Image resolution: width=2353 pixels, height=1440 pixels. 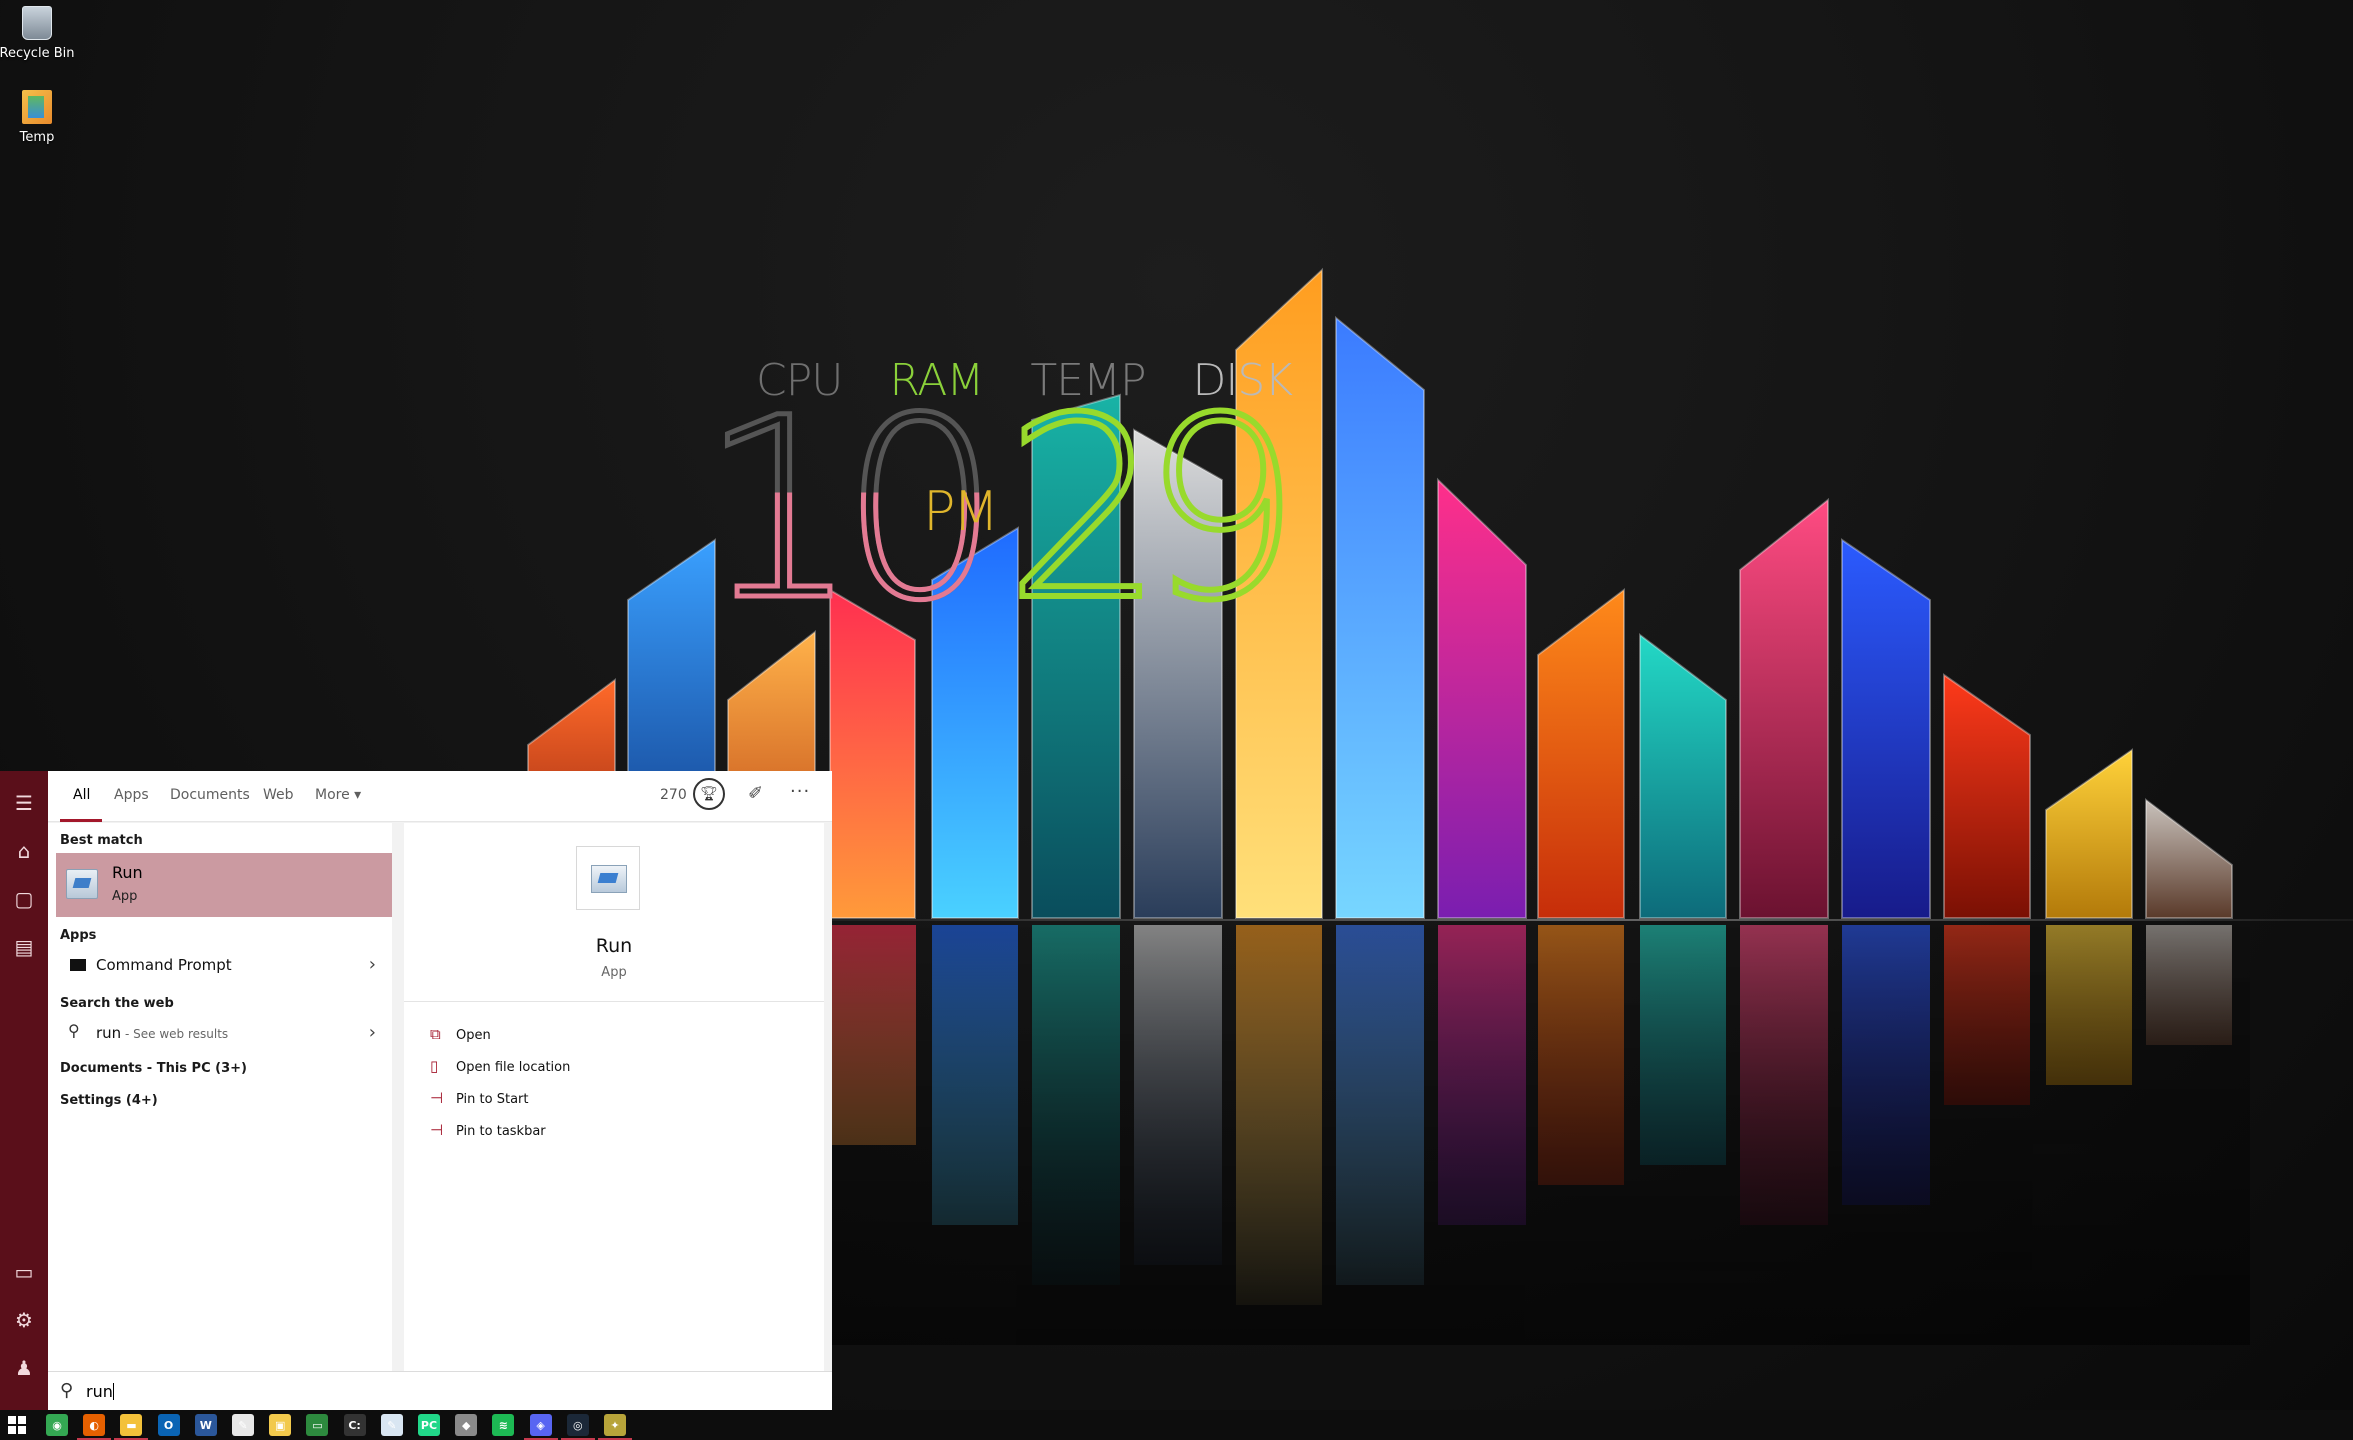 What do you see at coordinates (82, 884) in the screenshot?
I see `run-app-icon` at bounding box center [82, 884].